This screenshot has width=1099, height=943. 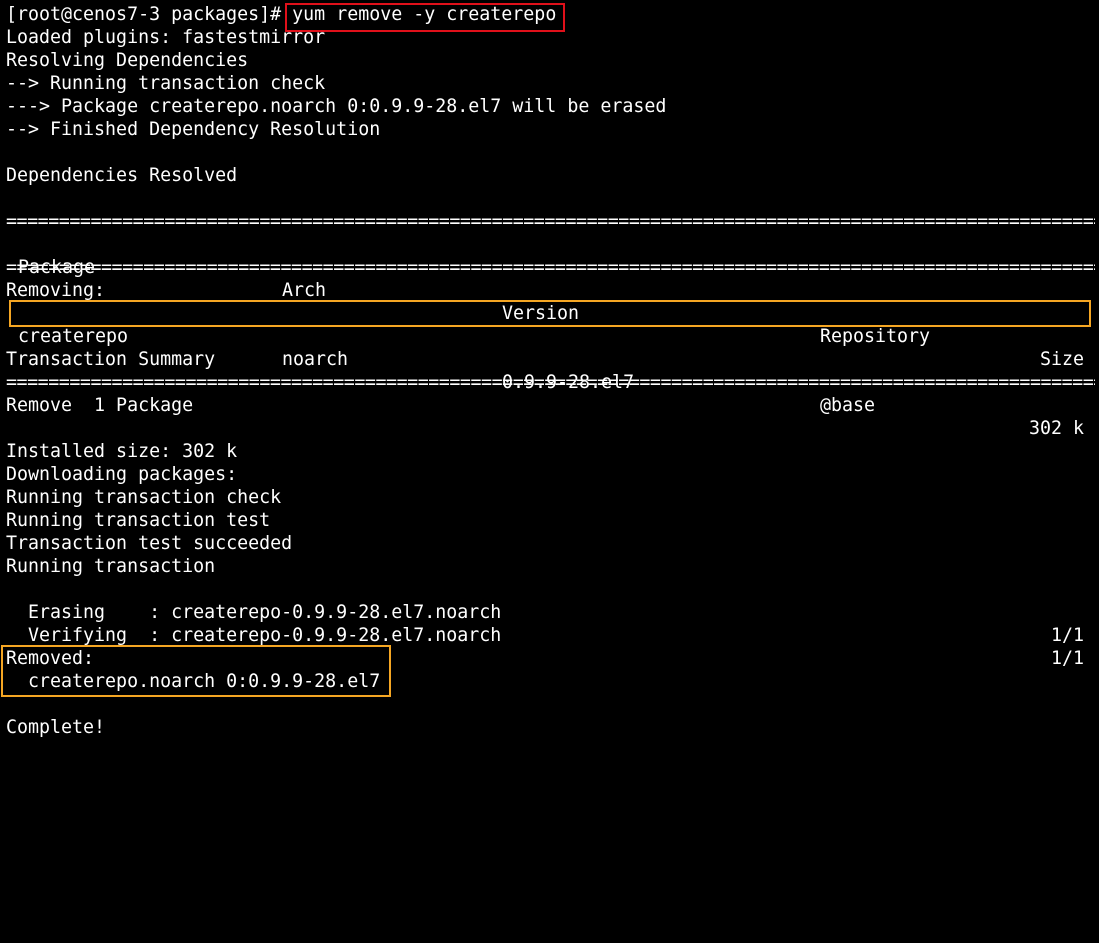 What do you see at coordinates (166, 37) in the screenshot?
I see `output-line: Loaded plugins: fastestmirror` at bounding box center [166, 37].